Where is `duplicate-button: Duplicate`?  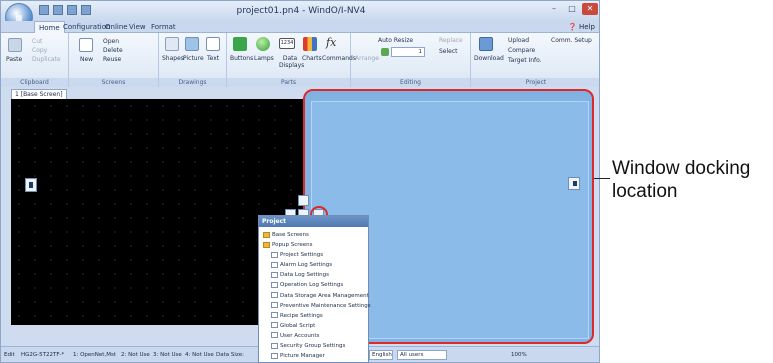 duplicate-button: Duplicate is located at coordinates (46, 59).